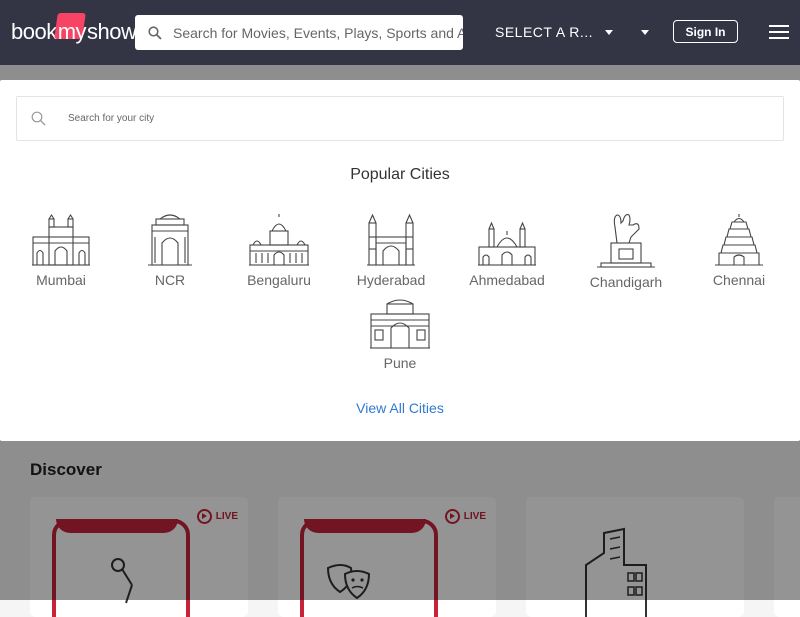 Image resolution: width=800 pixels, height=617 pixels. I want to click on top-navigation-bar: book my show SELECT A R... Sign In, so click(400, 32).